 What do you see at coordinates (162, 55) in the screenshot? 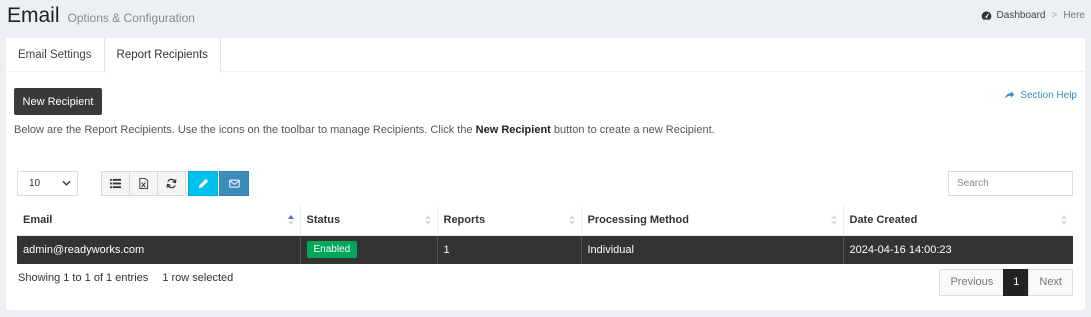
I see `tab-report-recipients: Report Recipients` at bounding box center [162, 55].